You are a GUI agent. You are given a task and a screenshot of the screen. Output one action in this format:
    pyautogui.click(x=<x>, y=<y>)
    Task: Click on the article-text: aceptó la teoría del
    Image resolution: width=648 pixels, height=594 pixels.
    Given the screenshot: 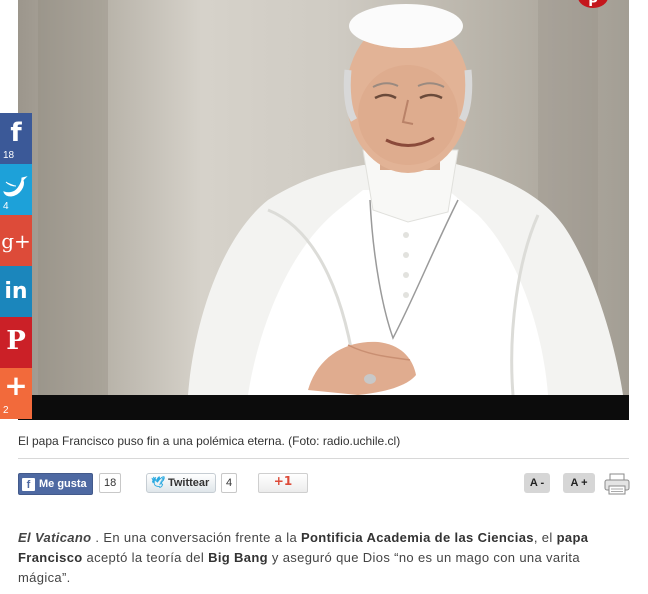 What is the action you would take?
    pyautogui.click(x=145, y=557)
    